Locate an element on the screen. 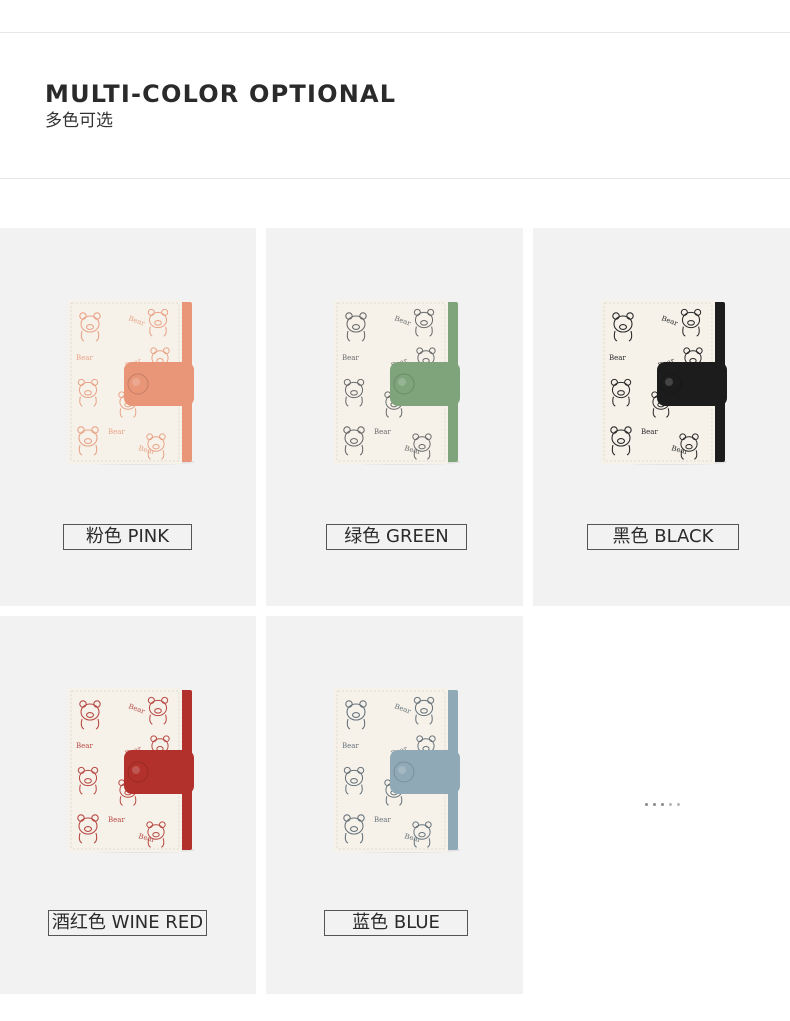 Image resolution: width=790 pixels, height=1021 pixels. top-divider is located at coordinates (395, 32).